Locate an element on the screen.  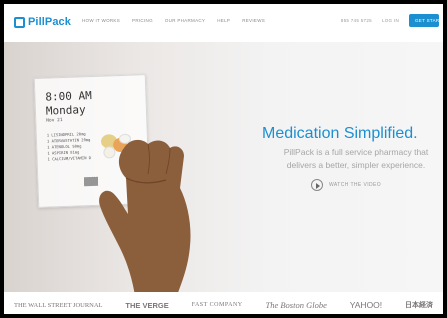
packet-day: Monday is located at coordinates (65, 110).